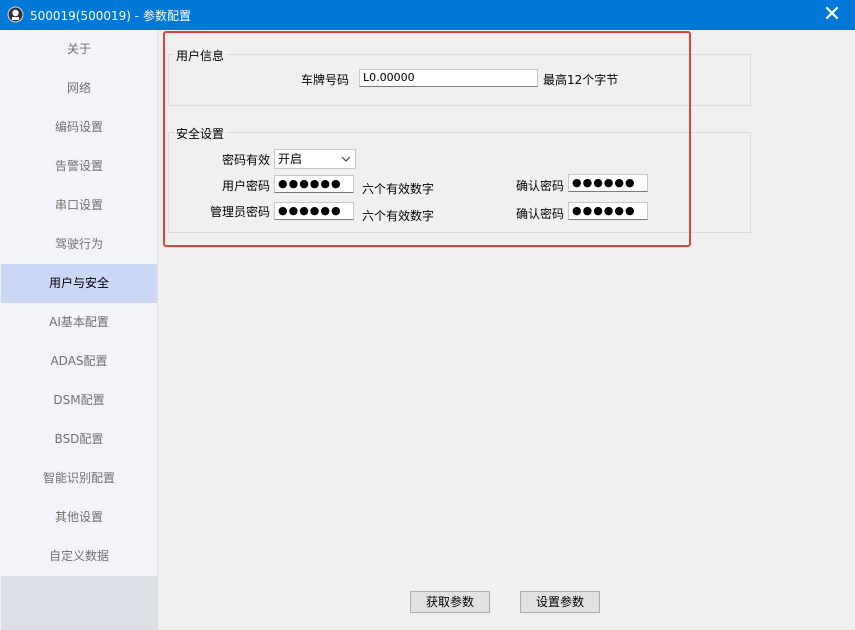 Image resolution: width=855 pixels, height=630 pixels. What do you see at coordinates (200, 55) in the screenshot?
I see `user-info-title: 用户信息` at bounding box center [200, 55].